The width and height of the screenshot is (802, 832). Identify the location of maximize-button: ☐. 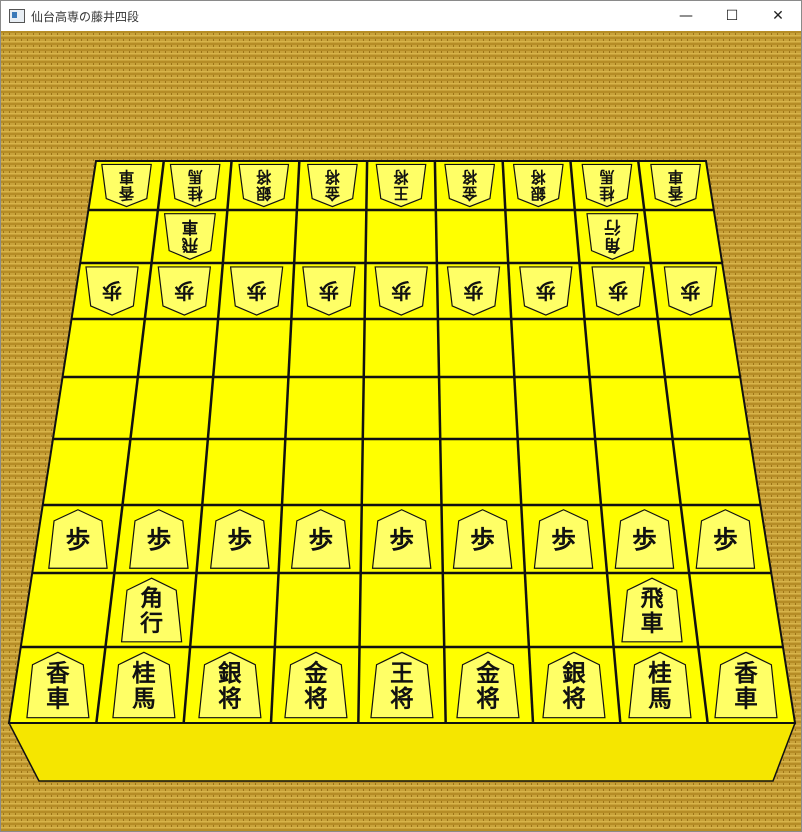
(732, 16).